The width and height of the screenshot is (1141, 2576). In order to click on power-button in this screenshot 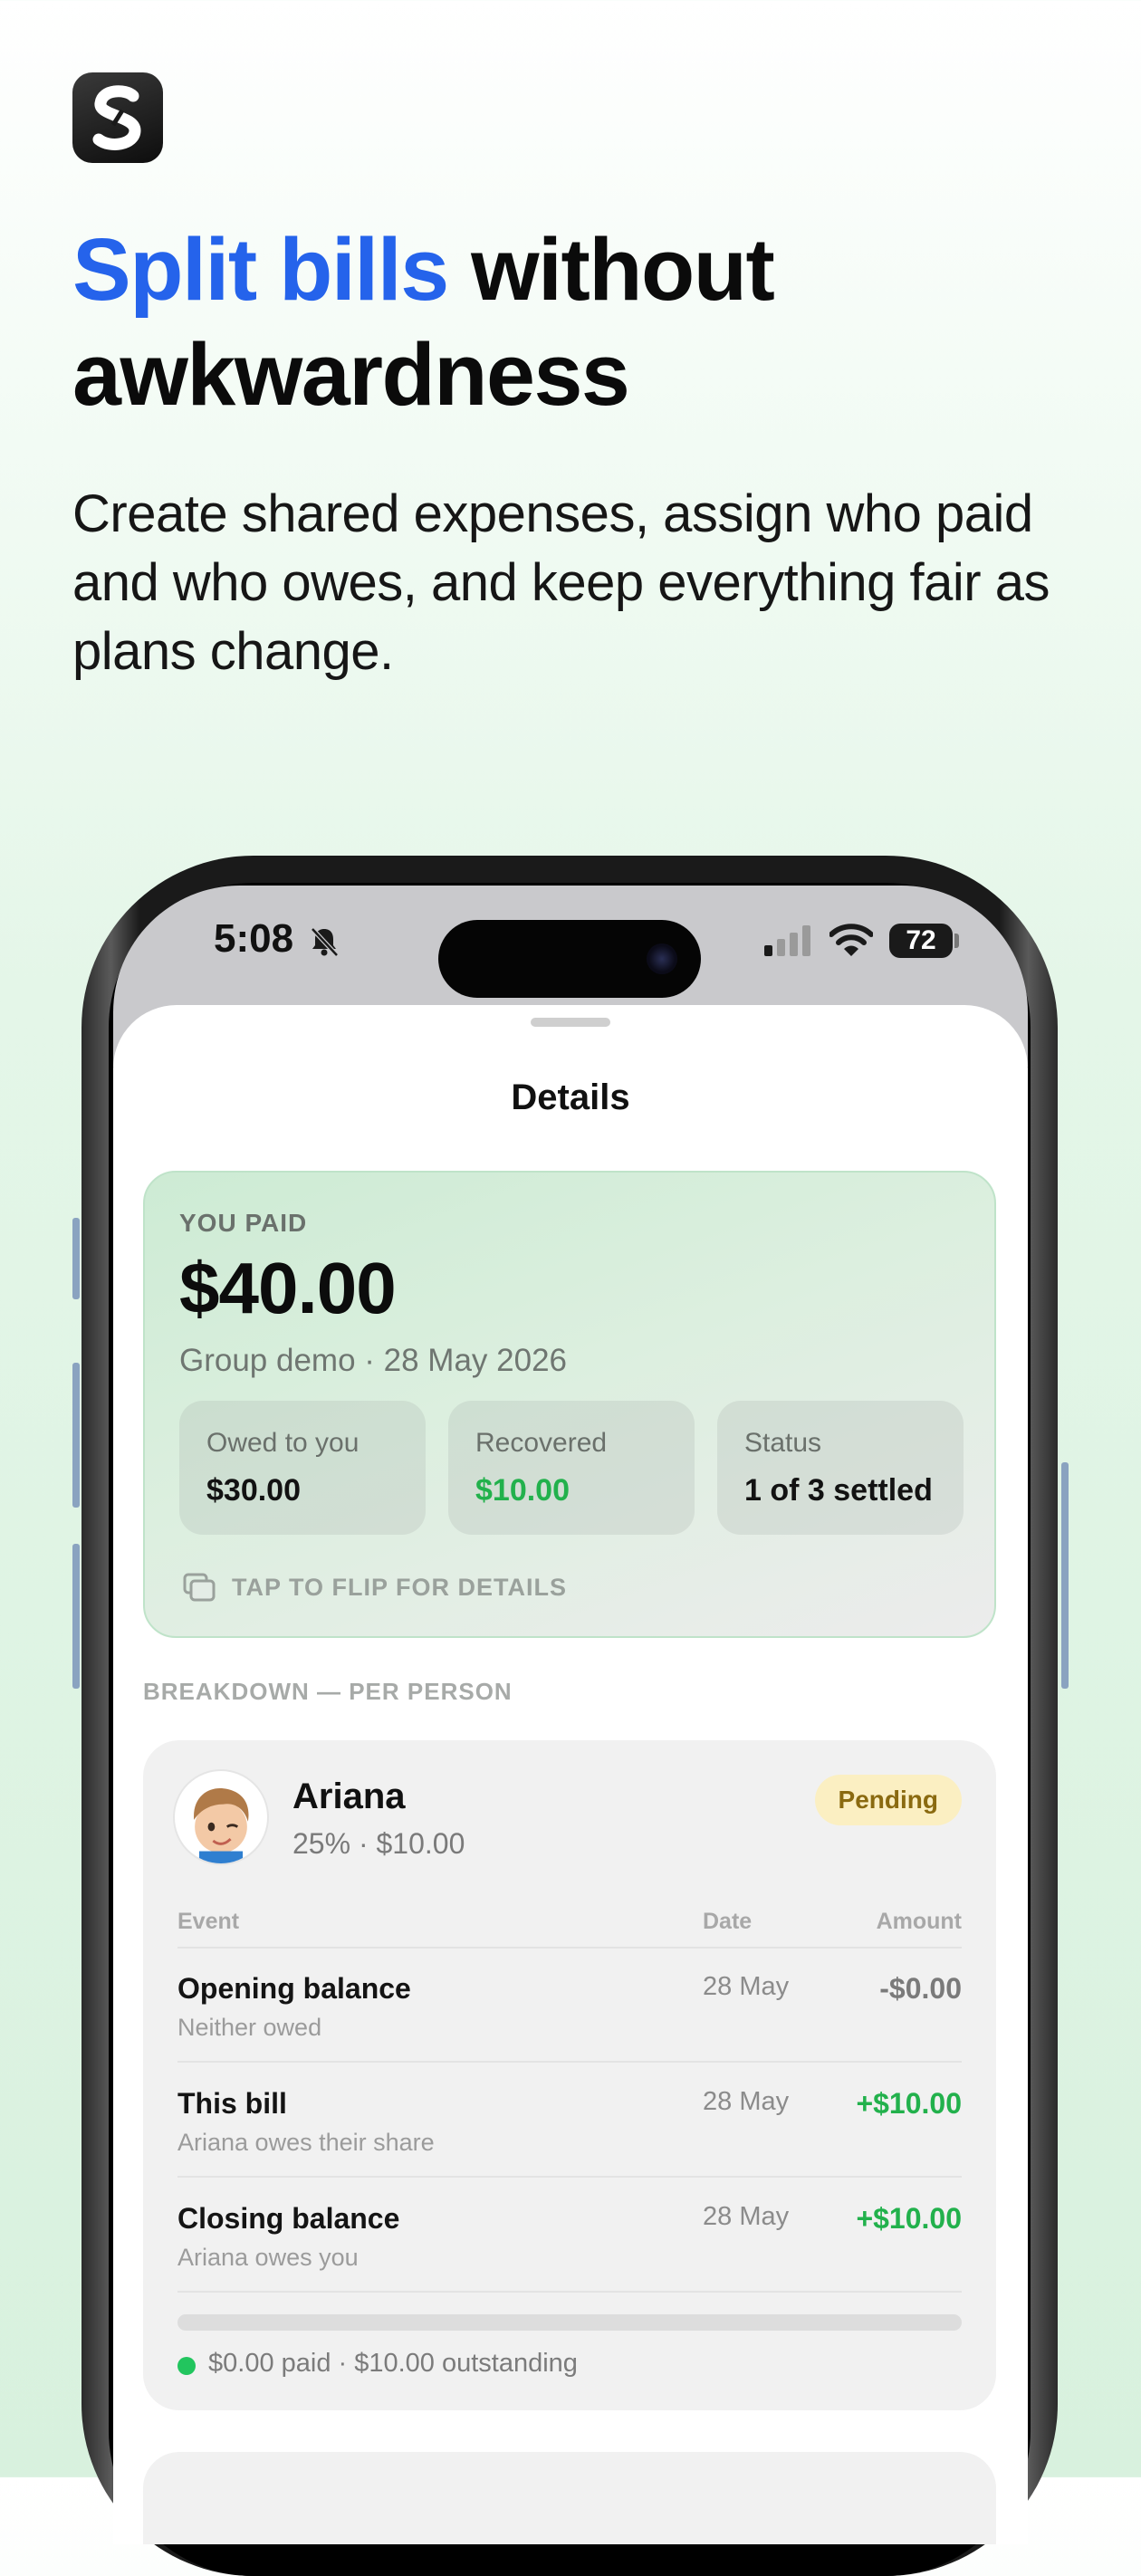, I will do `click(1065, 1575)`.